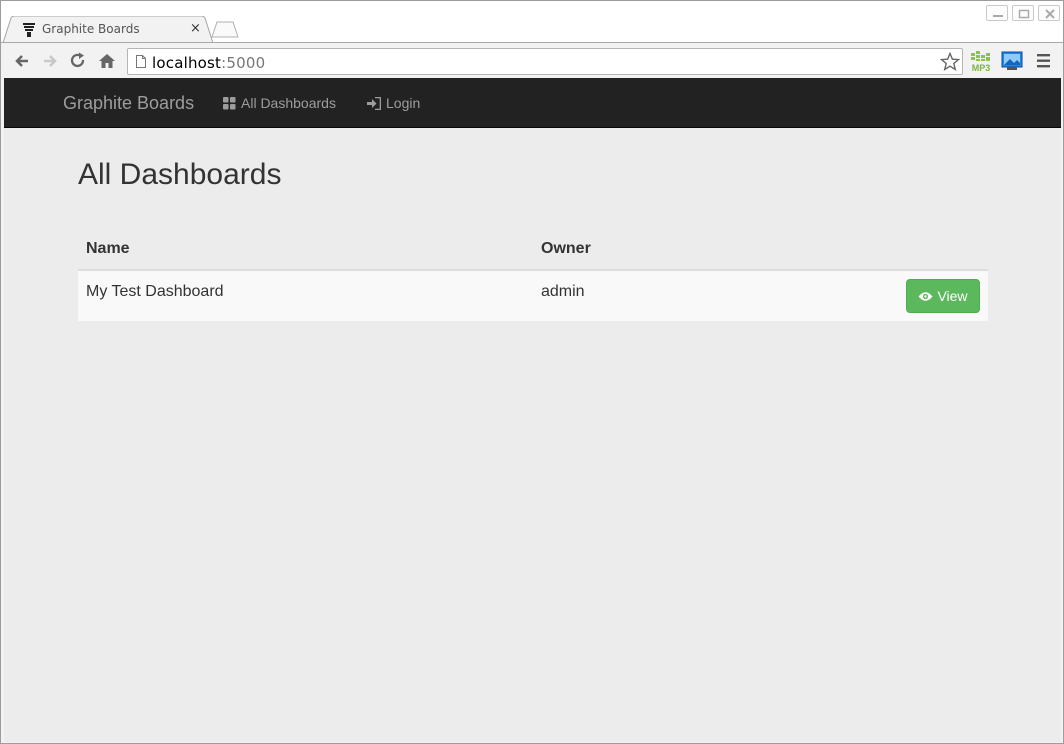  Describe the element at coordinates (29, 30) in the screenshot. I see `graphite-favicon-icon` at that location.